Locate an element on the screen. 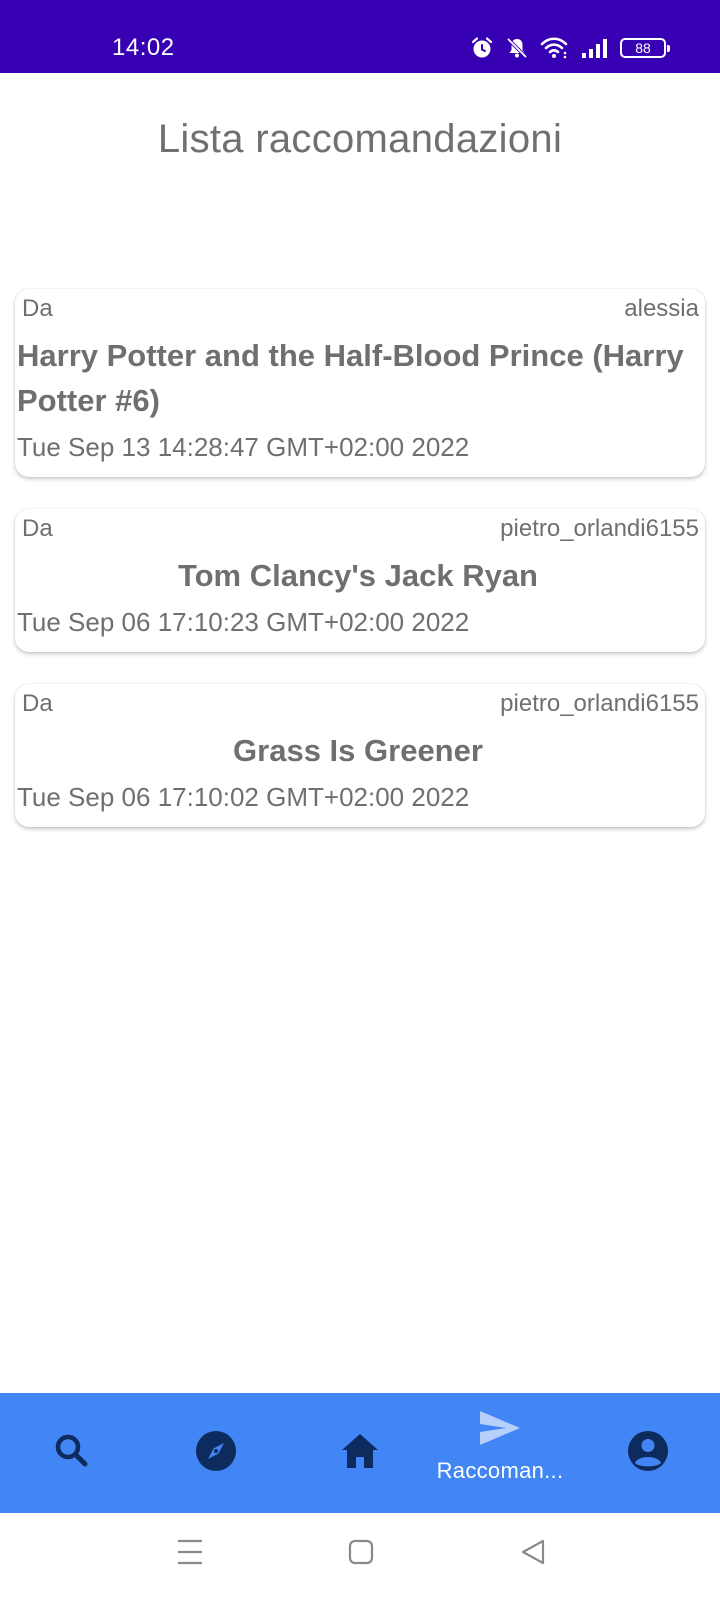  system-navigation-bar is located at coordinates (360, 1556).